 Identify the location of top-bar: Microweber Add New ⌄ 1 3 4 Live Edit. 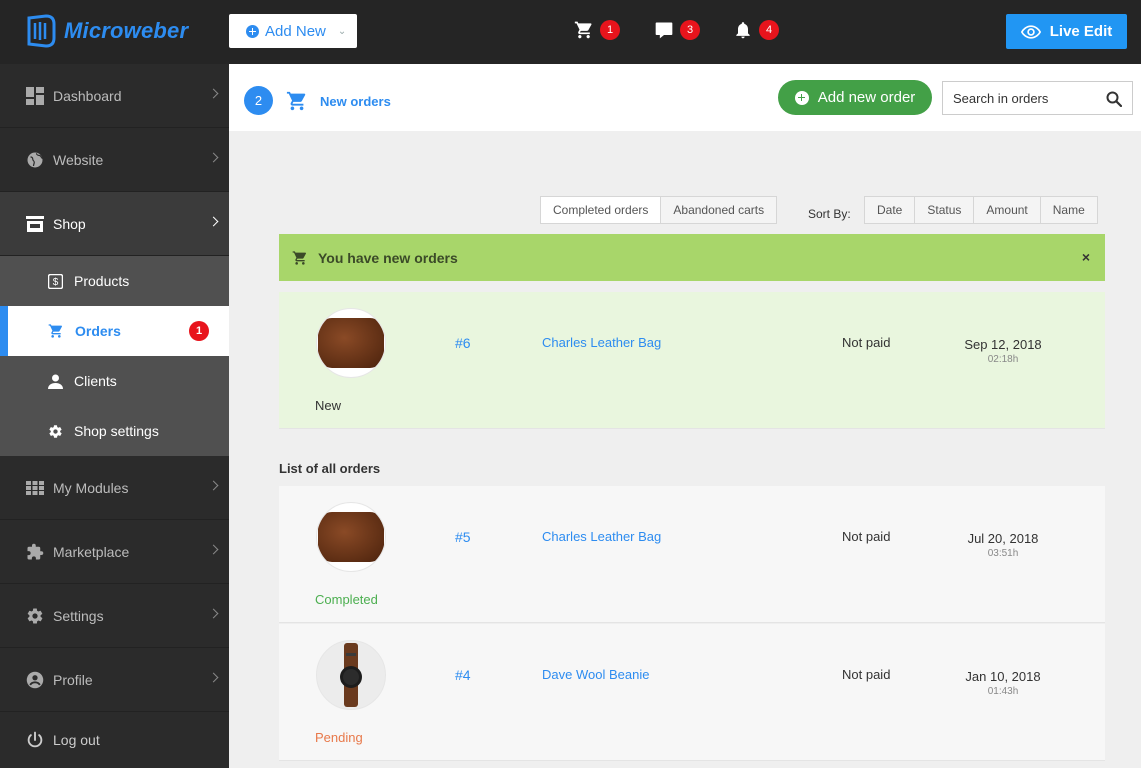
(570, 32).